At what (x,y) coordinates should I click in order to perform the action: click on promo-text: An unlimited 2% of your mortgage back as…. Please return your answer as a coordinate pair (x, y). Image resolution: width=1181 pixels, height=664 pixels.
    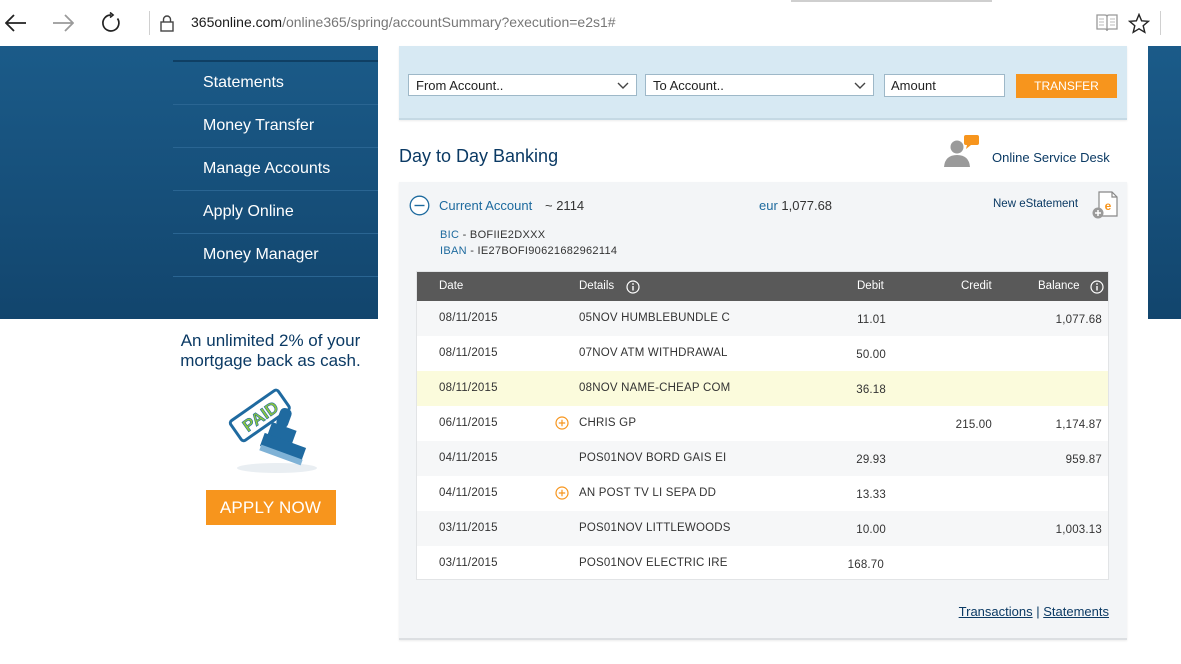
    Looking at the image, I should click on (270, 350).